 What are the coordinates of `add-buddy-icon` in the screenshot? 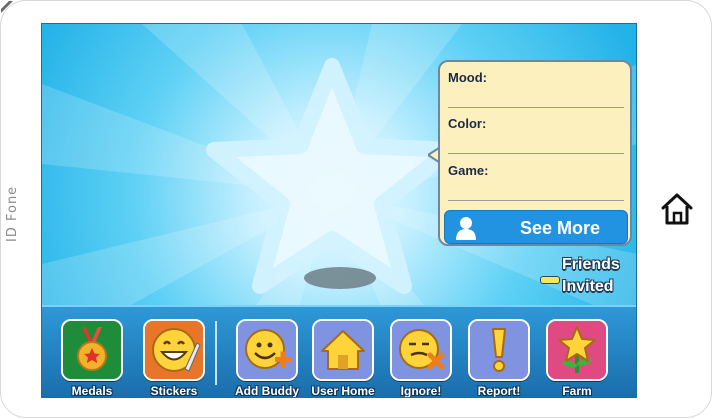 It's located at (267, 350).